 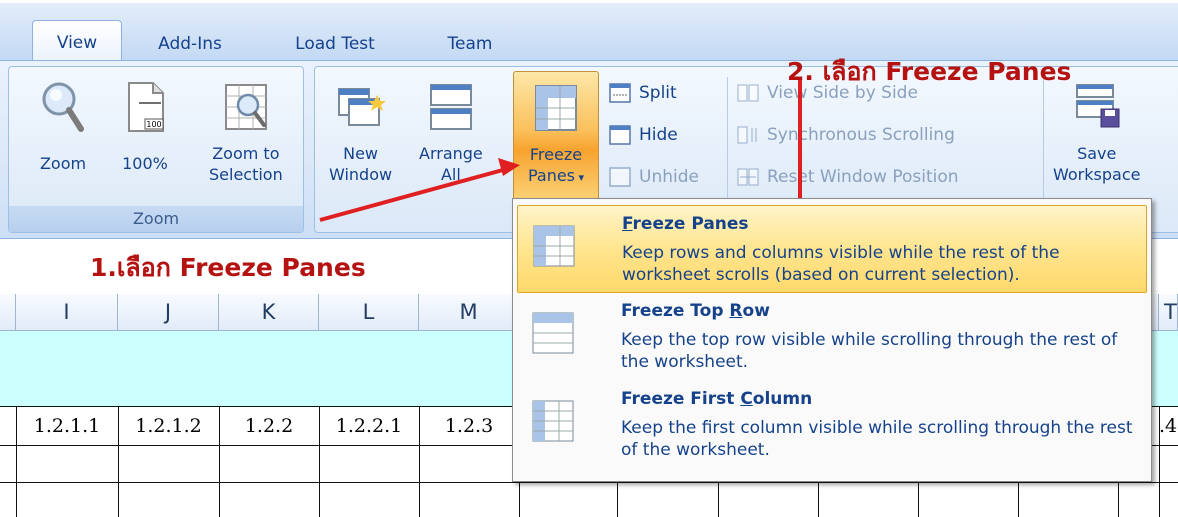 What do you see at coordinates (748, 93) in the screenshot?
I see `side-by-side-icon` at bounding box center [748, 93].